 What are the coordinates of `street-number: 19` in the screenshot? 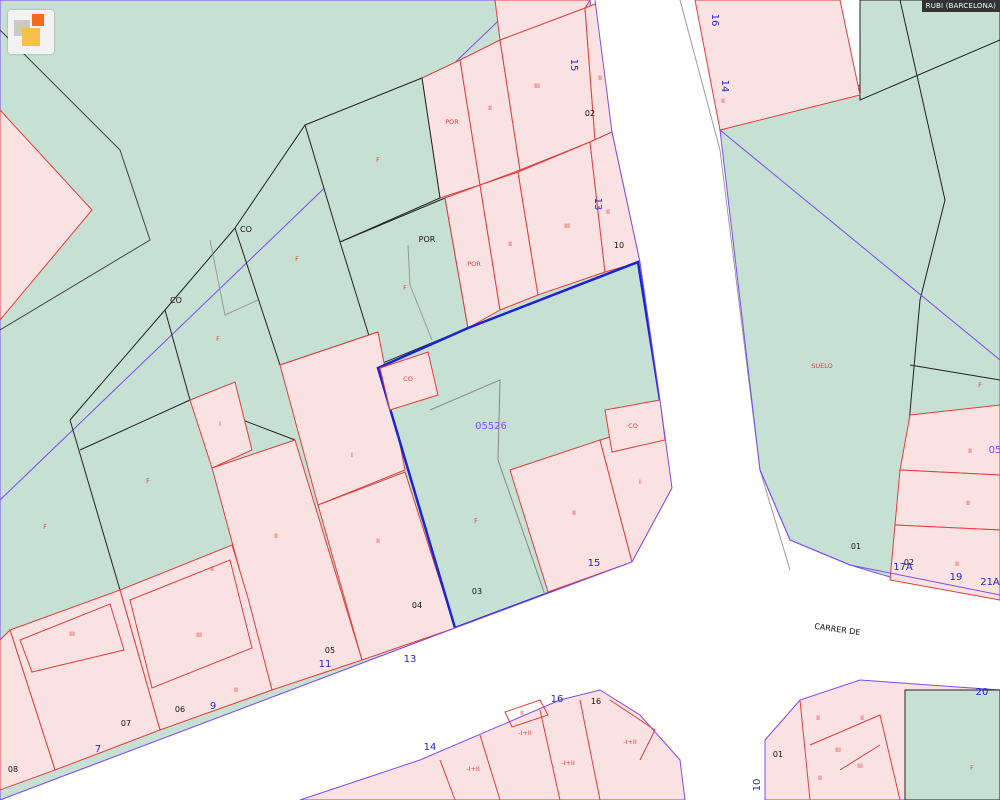 It's located at (956, 577).